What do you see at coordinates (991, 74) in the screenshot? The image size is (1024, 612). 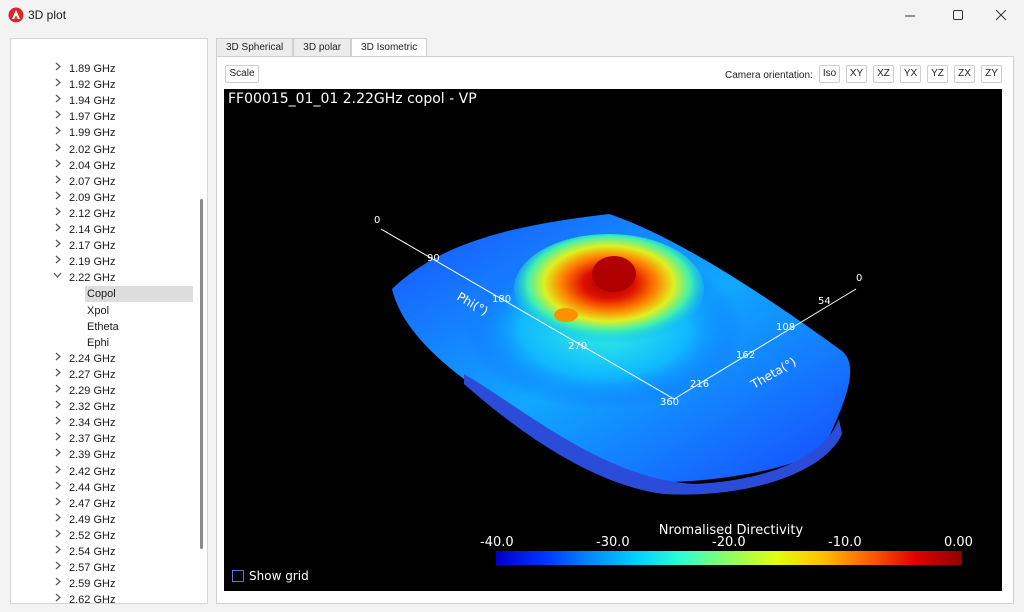 I see `camera-zy-button: ZY` at bounding box center [991, 74].